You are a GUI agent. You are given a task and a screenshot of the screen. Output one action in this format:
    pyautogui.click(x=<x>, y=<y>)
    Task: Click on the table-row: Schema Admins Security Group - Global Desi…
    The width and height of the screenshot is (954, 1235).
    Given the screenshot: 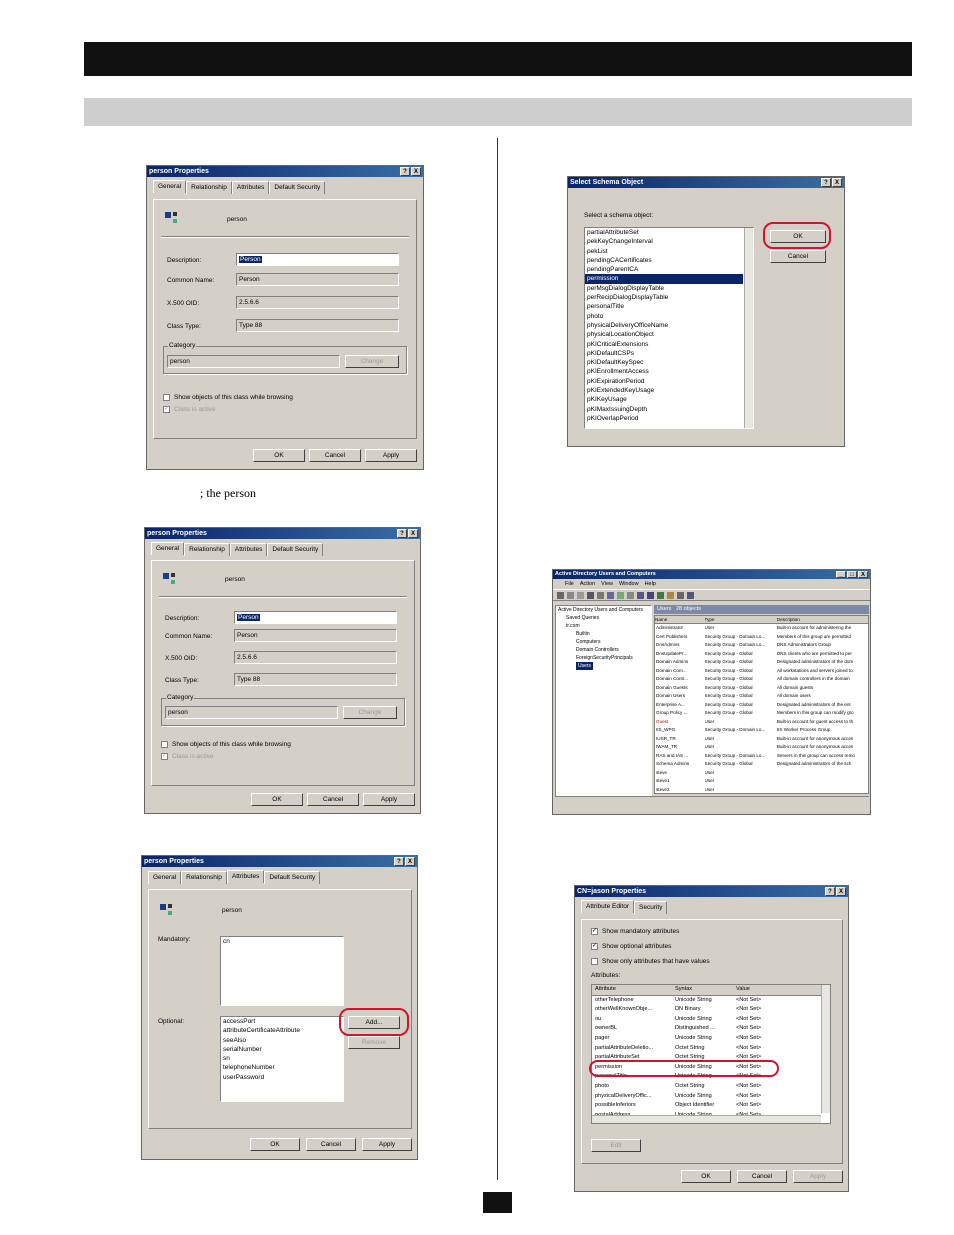 What is the action you would take?
    pyautogui.click(x=761, y=764)
    